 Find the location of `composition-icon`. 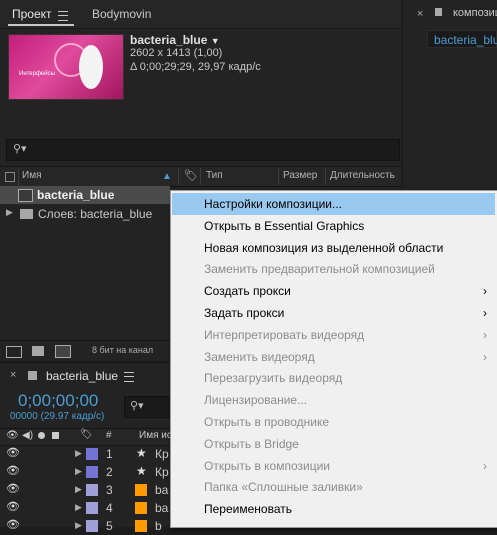

composition-icon is located at coordinates (25, 195).